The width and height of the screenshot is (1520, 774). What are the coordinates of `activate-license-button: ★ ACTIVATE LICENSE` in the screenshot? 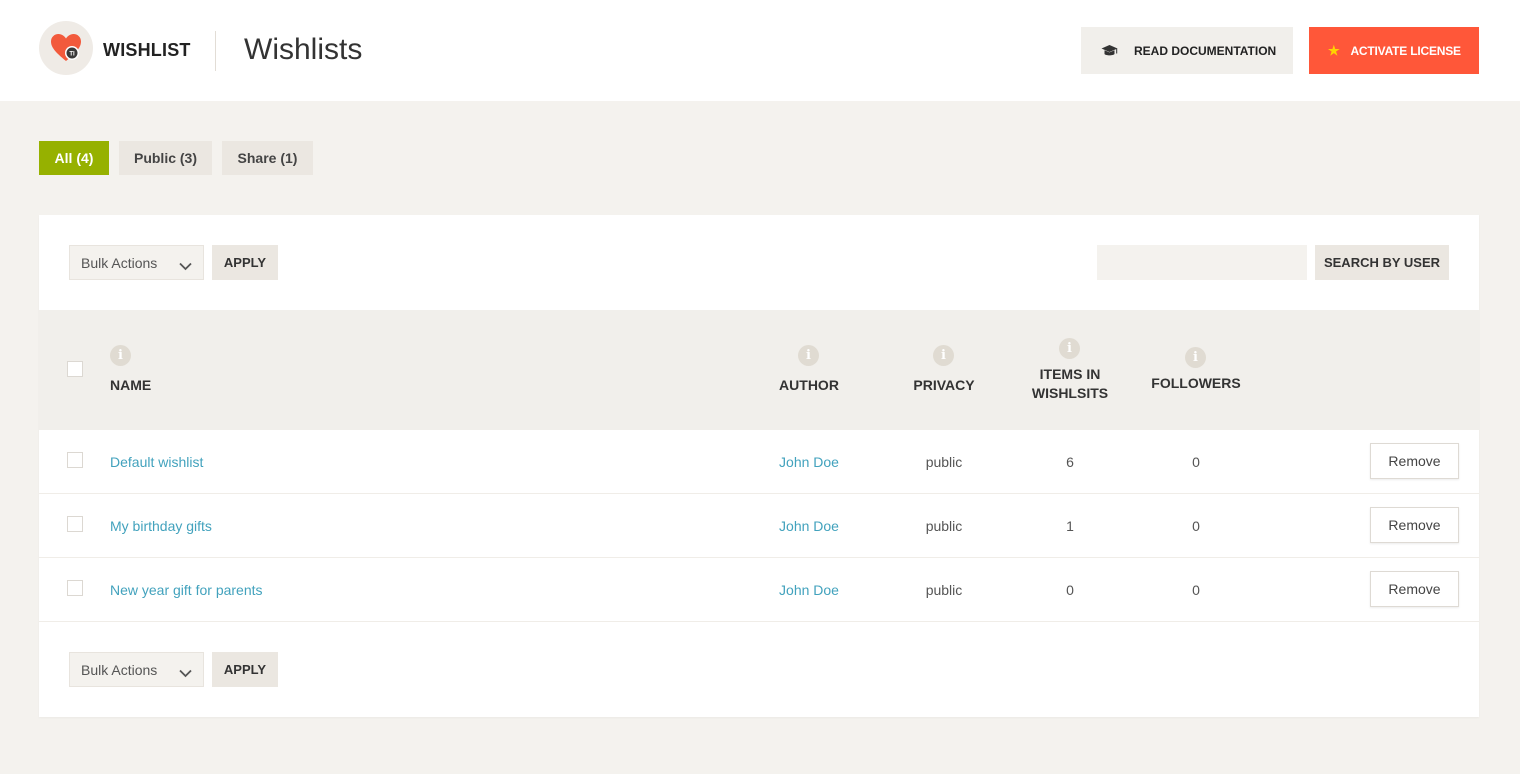 It's located at (1394, 50).